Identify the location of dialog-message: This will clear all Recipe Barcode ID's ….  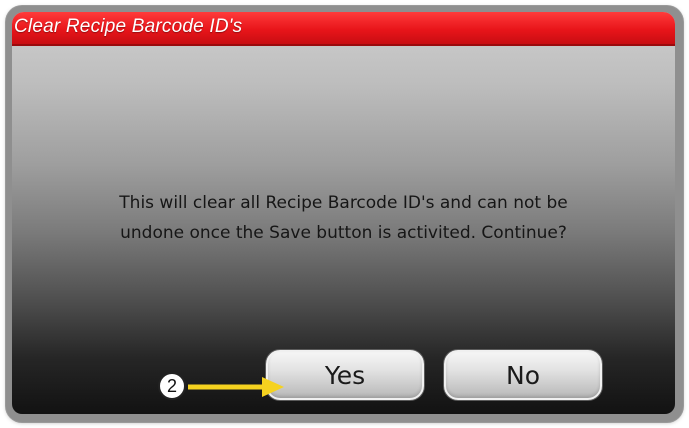
(343, 218).